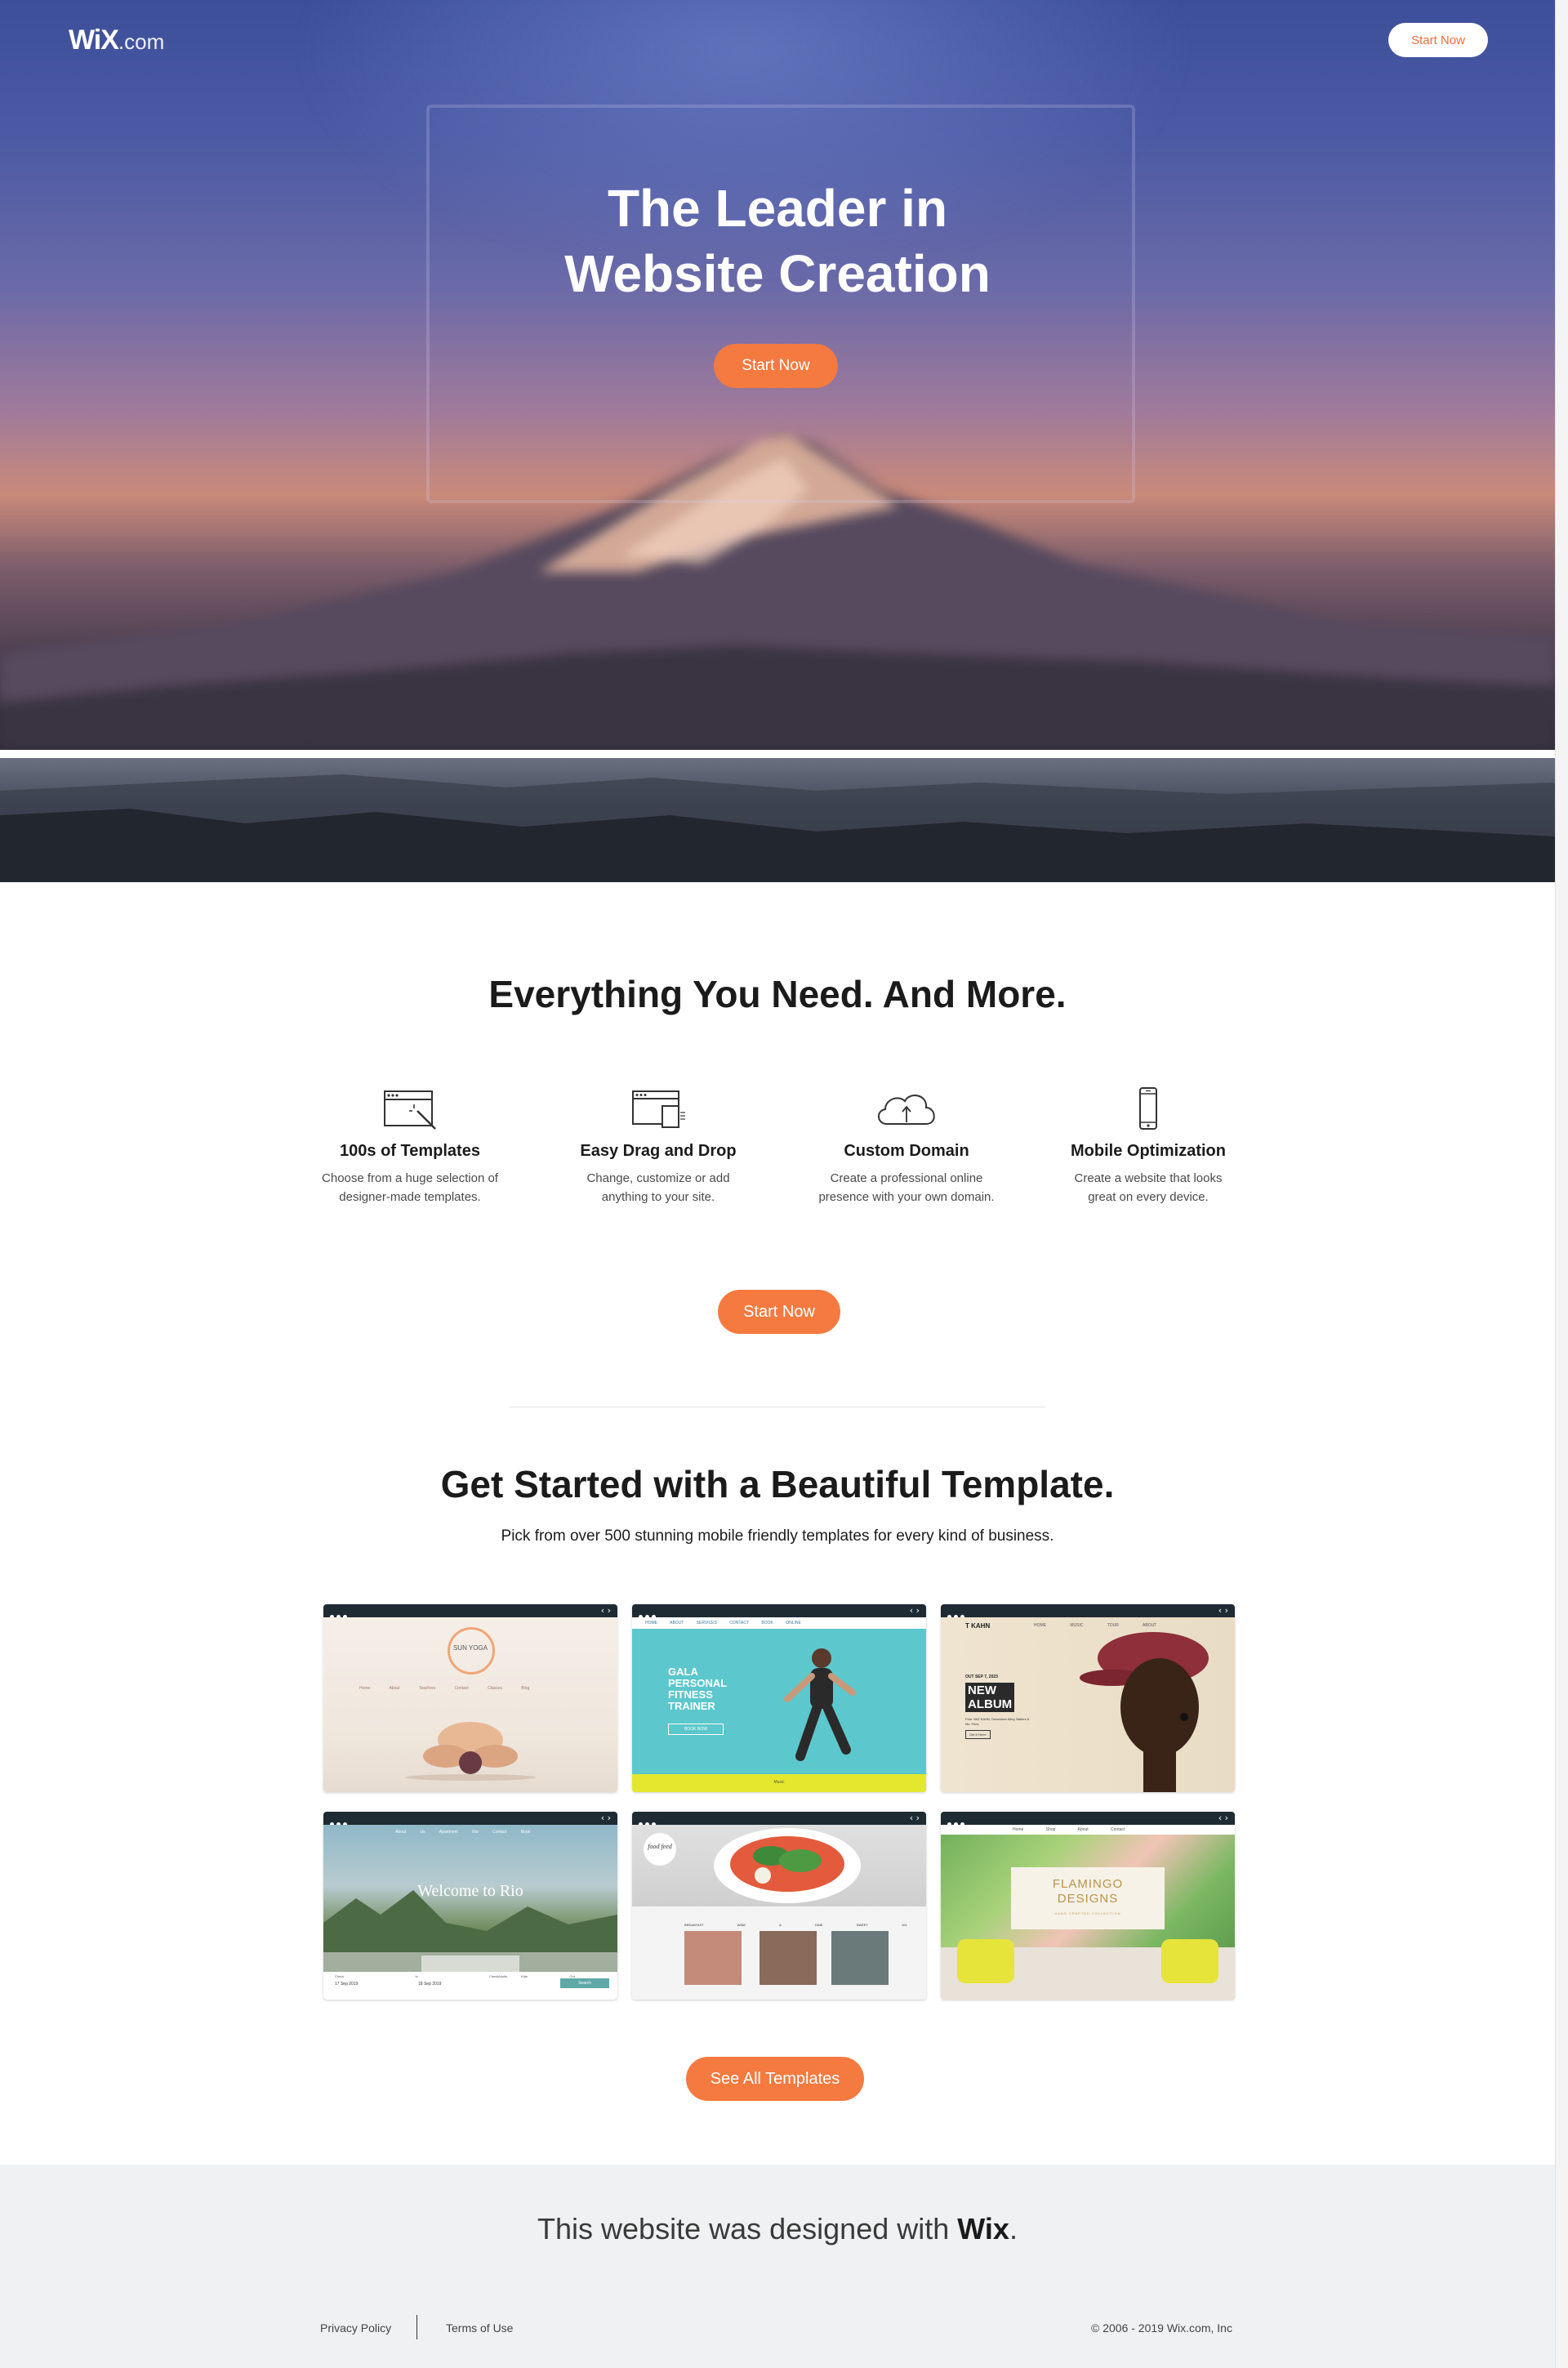 The image size is (1568, 2368). What do you see at coordinates (1144, 1712) in the screenshot?
I see `artist-portrait-image` at bounding box center [1144, 1712].